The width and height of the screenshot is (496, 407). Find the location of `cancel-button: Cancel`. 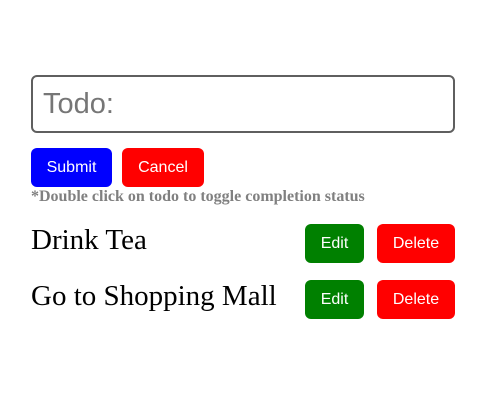

cancel-button: Cancel is located at coordinates (163, 167).